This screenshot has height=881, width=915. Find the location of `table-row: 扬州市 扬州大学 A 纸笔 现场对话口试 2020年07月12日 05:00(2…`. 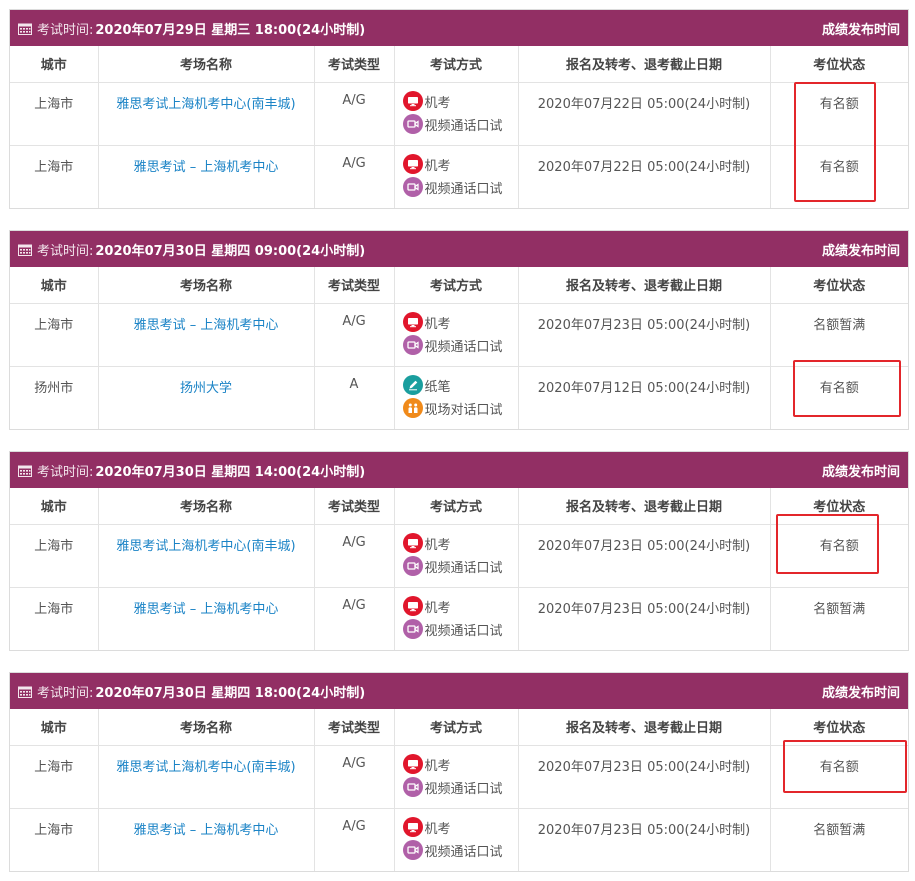

table-row: 扬州市 扬州大学 A 纸笔 现场对话口试 2020年07月12日 05:00(2… is located at coordinates (459, 397).